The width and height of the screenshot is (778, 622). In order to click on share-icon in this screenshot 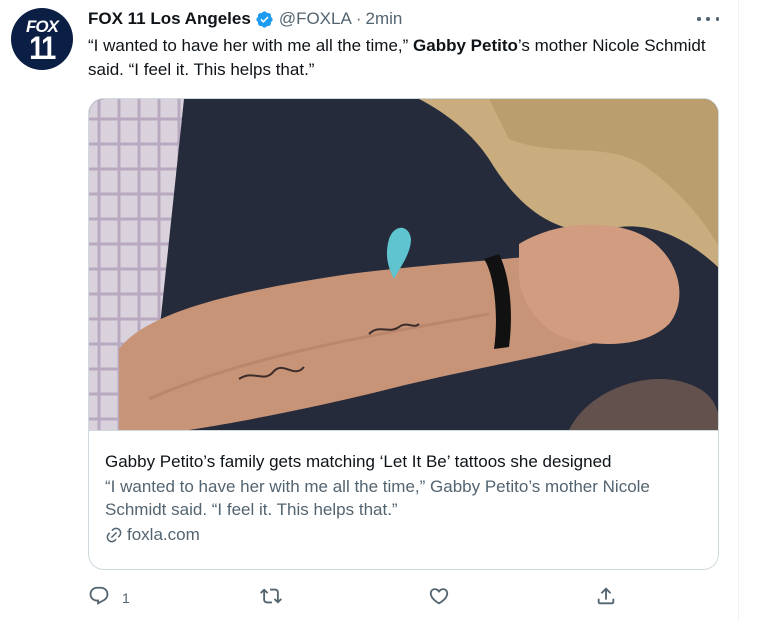, I will do `click(606, 597)`.